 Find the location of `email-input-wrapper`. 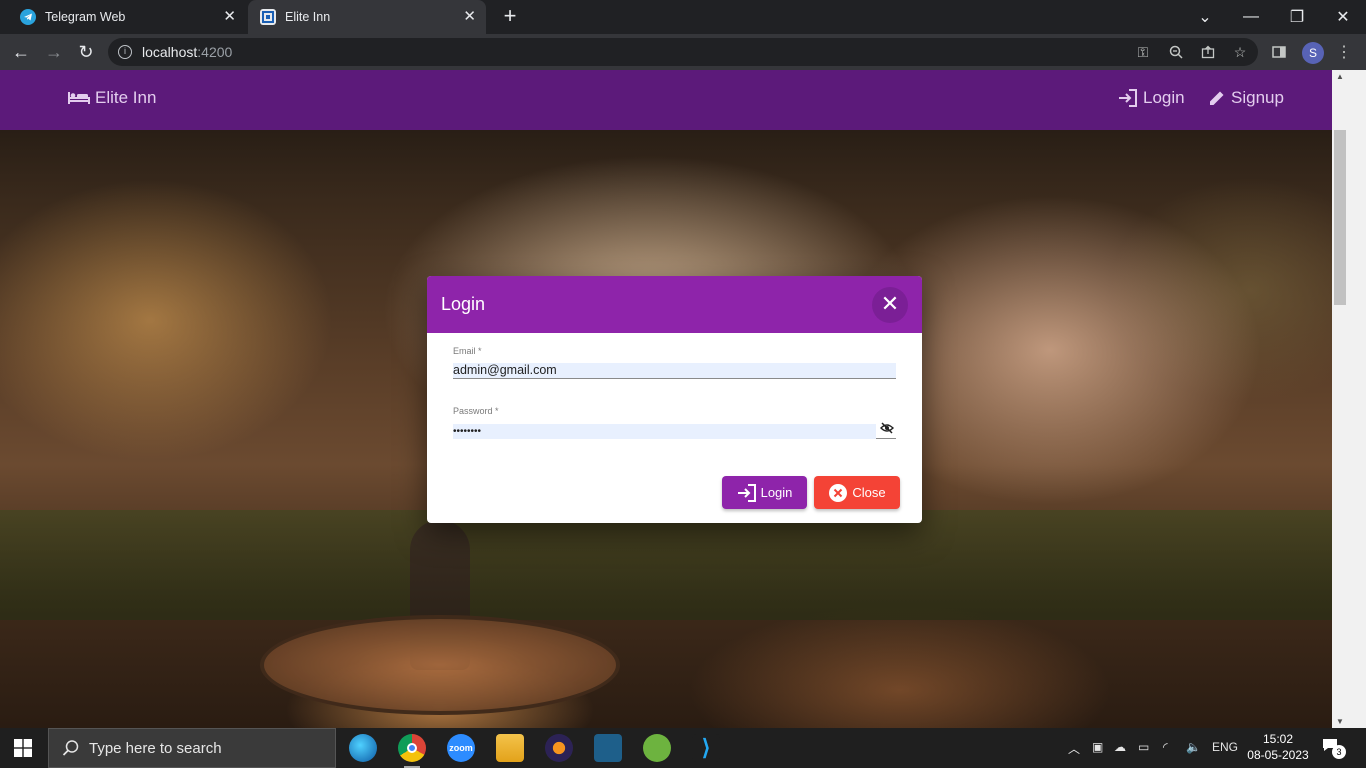

email-input-wrapper is located at coordinates (674, 370).